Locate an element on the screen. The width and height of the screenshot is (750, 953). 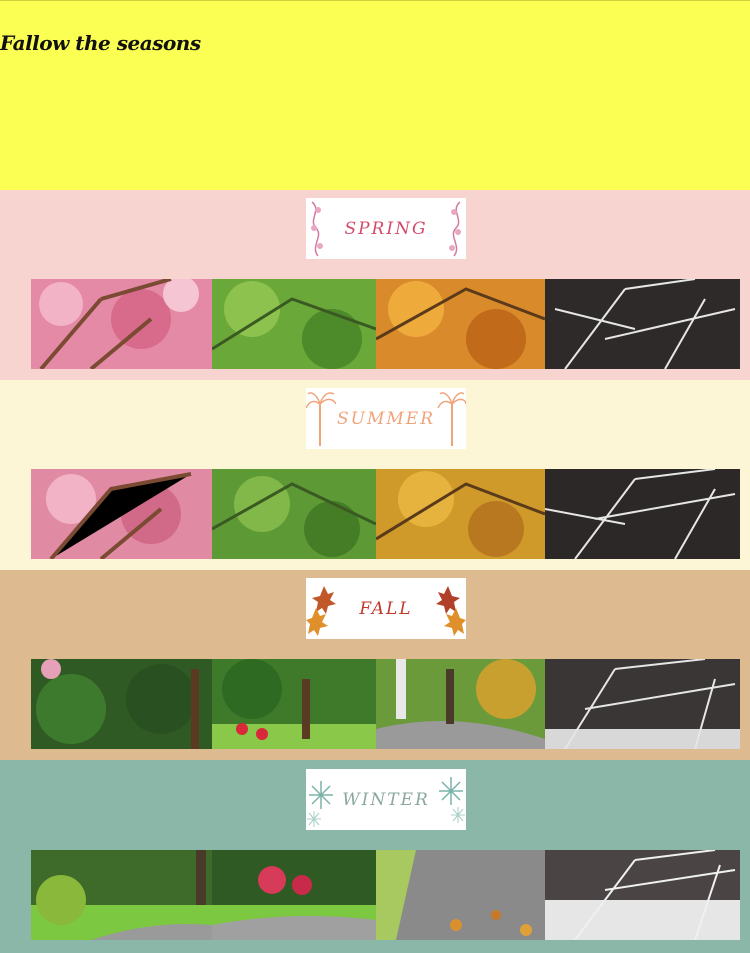
garden-summer-photo is located at coordinates (294, 704).